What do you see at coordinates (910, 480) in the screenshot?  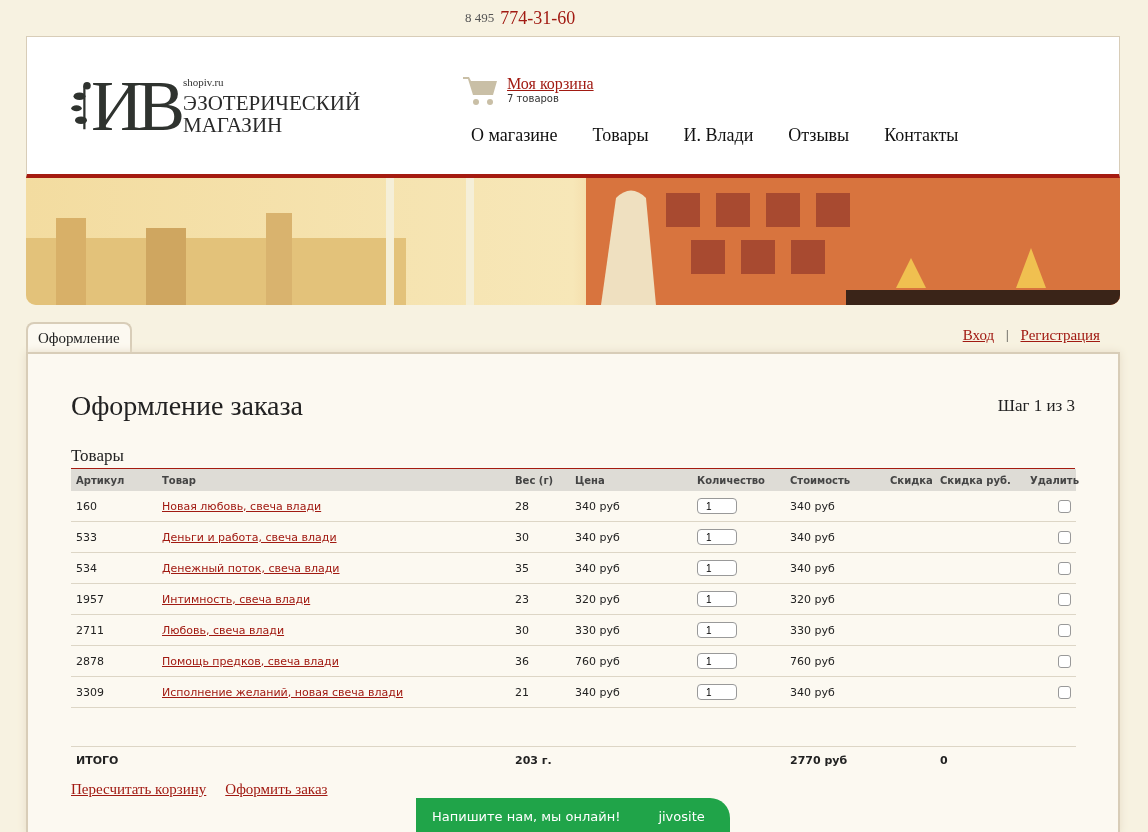 I see `column-header: Скидка` at bounding box center [910, 480].